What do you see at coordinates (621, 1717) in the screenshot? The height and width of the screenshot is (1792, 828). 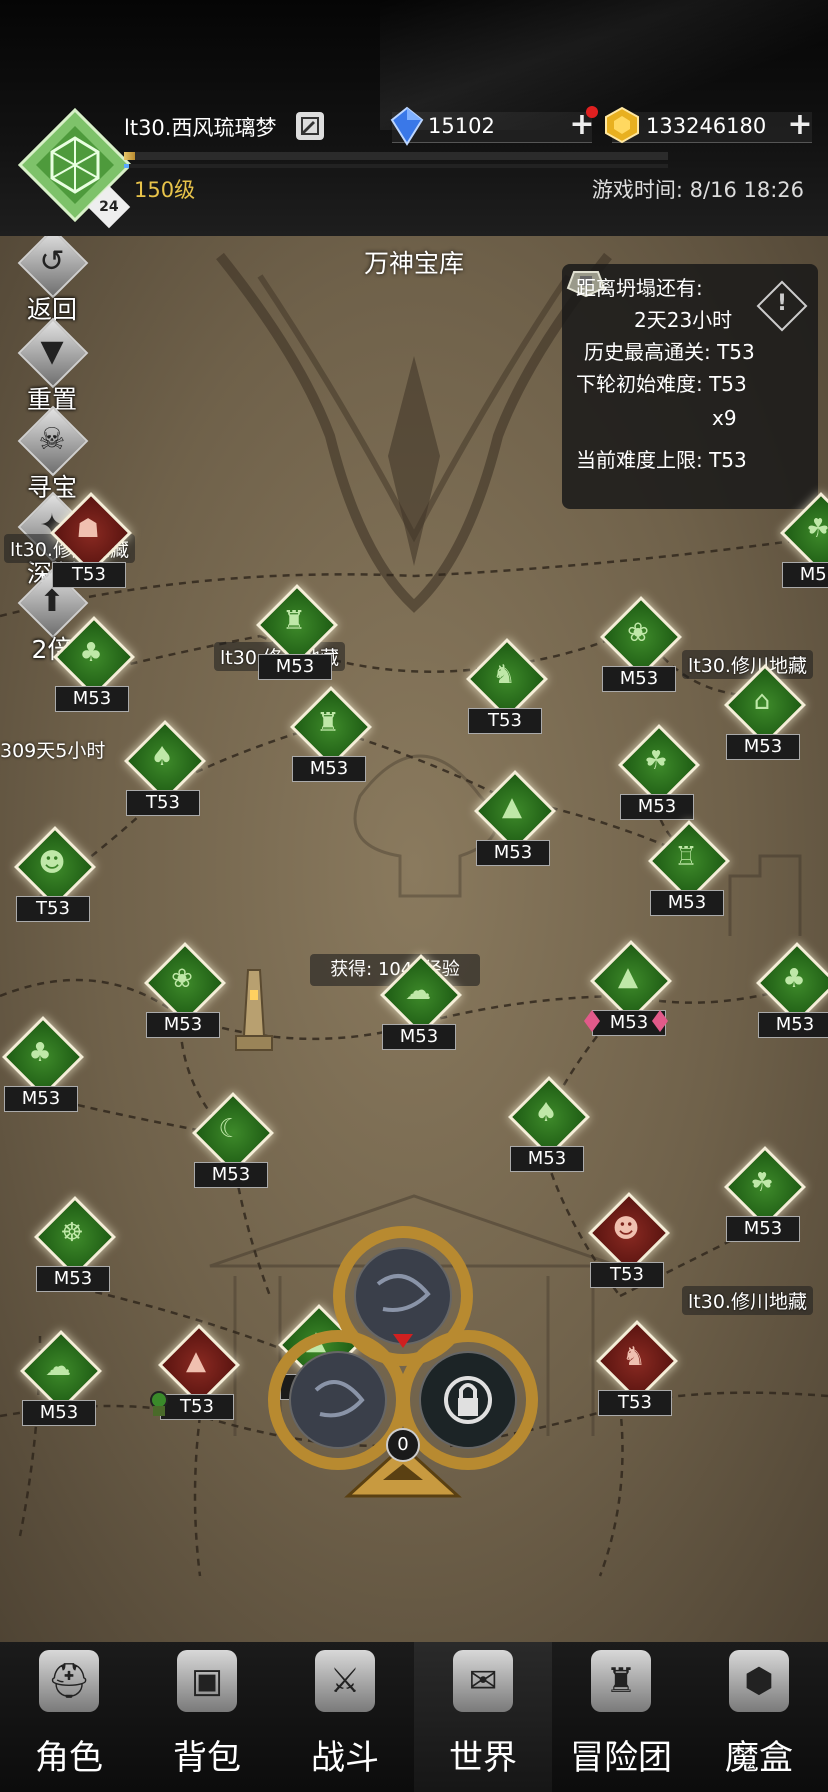 I see `nav-adventure-team: ♜ 冒险团` at bounding box center [621, 1717].